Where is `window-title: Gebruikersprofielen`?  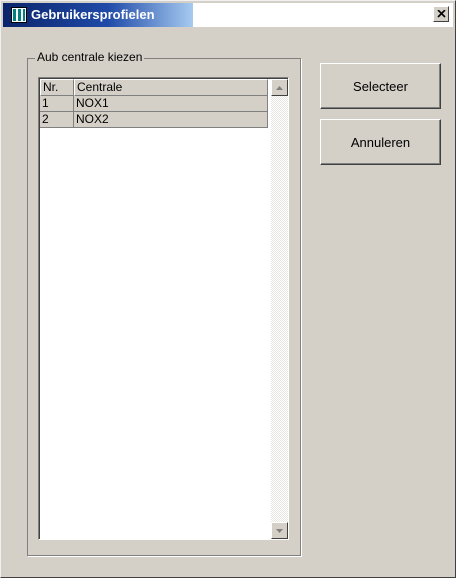
window-title: Gebruikersprofielen is located at coordinates (93, 14).